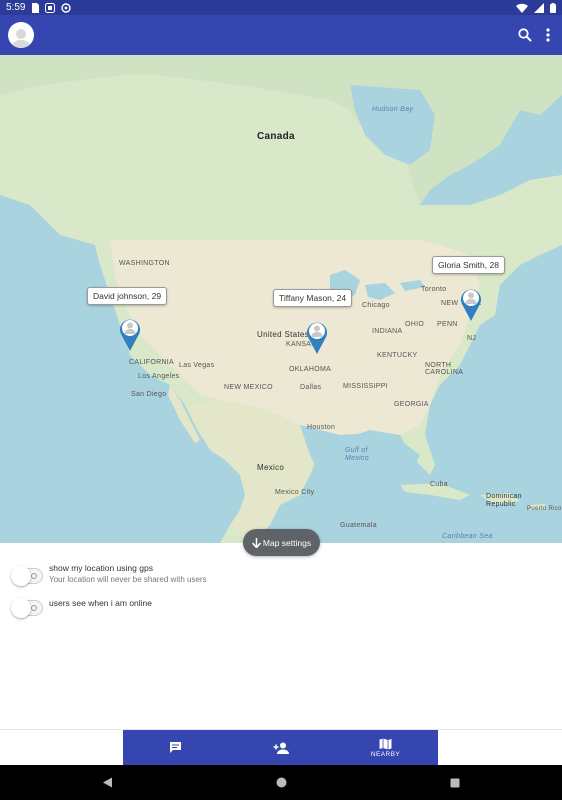 Image resolution: width=562 pixels, height=800 pixels. What do you see at coordinates (21, 38) in the screenshot?
I see `avatar-icon` at bounding box center [21, 38].